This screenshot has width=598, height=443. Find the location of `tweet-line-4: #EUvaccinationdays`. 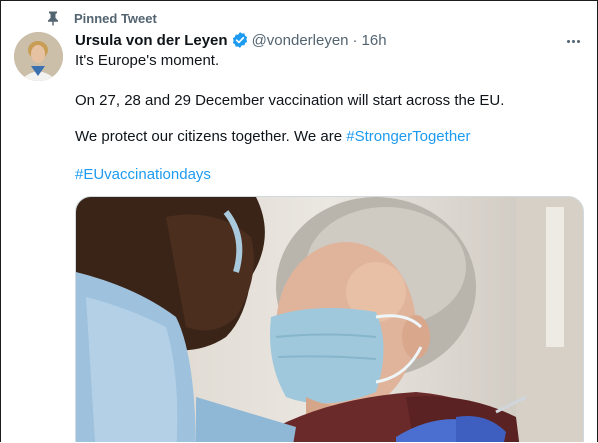

tweet-line-4: #EUvaccinationdays is located at coordinates (143, 175).